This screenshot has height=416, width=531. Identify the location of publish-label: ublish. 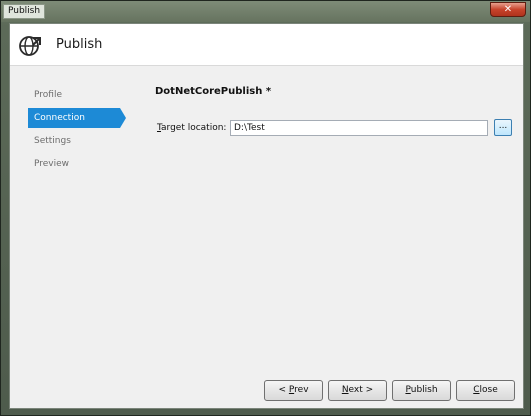
(424, 390).